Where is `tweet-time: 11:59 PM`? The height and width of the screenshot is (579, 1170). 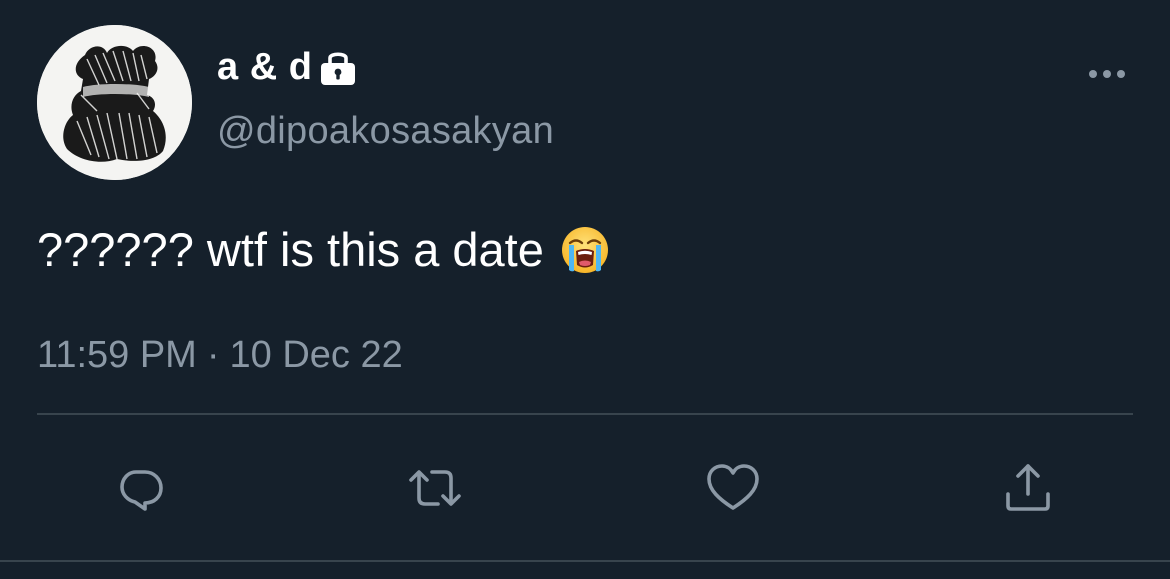
tweet-time: 11:59 PM is located at coordinates (117, 355).